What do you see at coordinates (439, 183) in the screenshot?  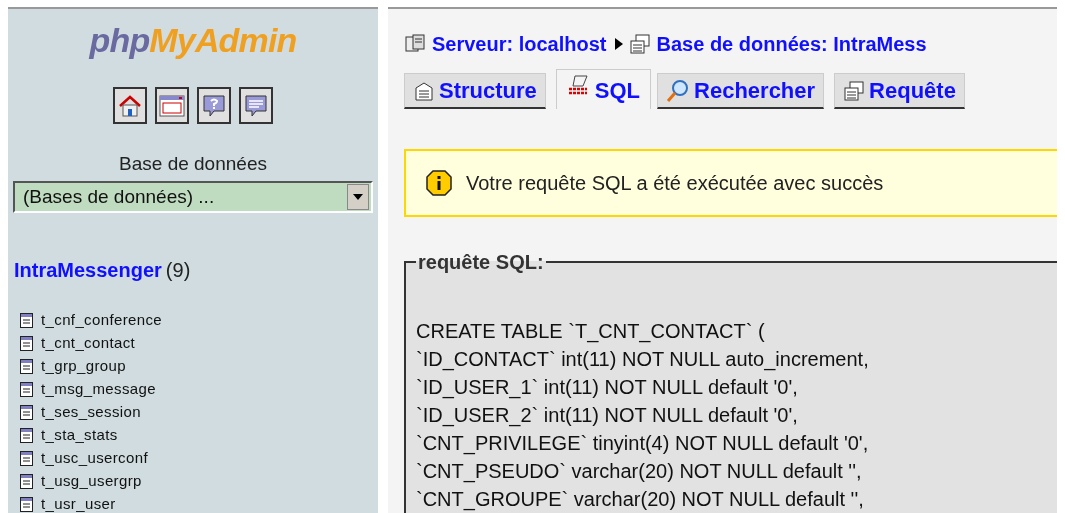 I see `info-icon` at bounding box center [439, 183].